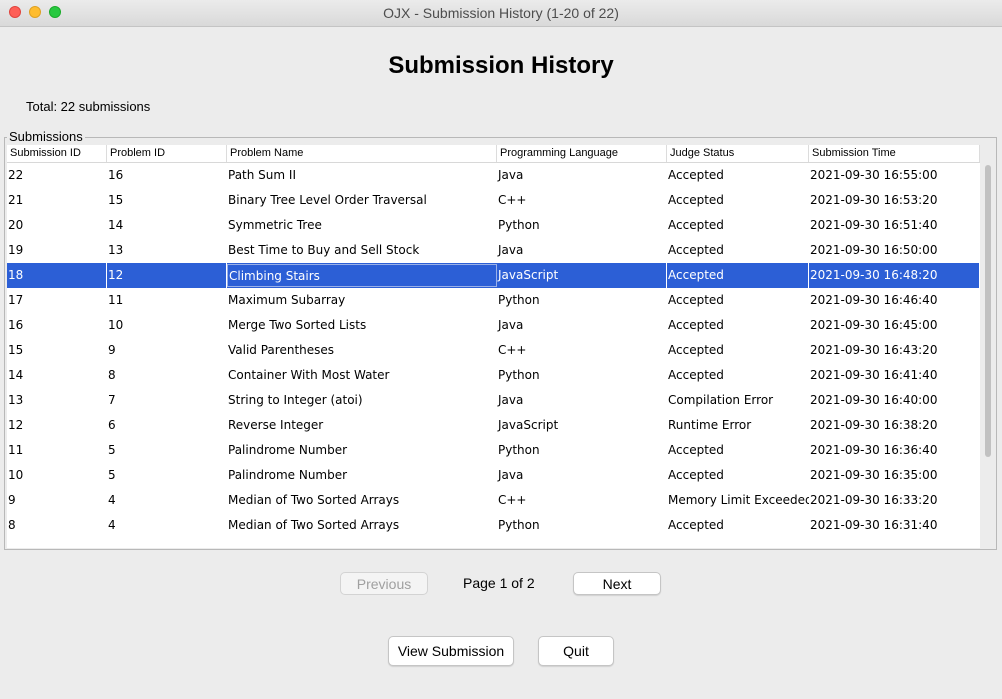 This screenshot has width=1002, height=699. I want to click on cell-problem-name: Binary Tree Level Order Traversal, so click(362, 200).